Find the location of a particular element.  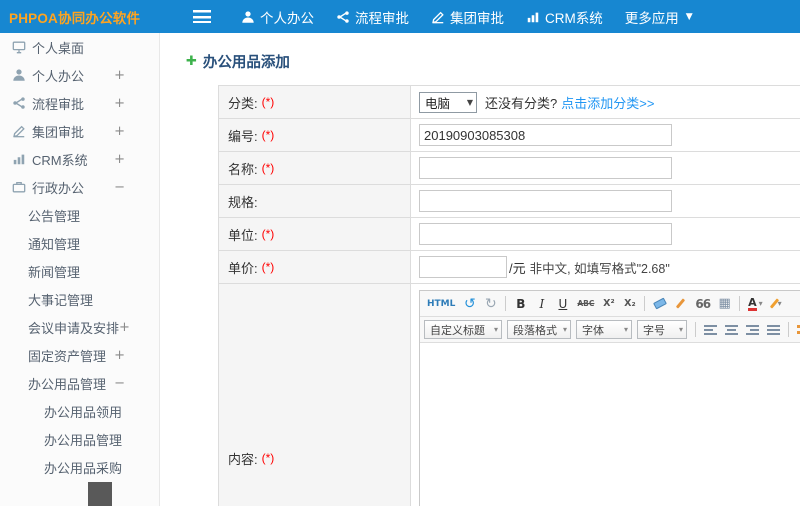

app-logo: PHPOA协同办公软件 is located at coordinates (80, 17).